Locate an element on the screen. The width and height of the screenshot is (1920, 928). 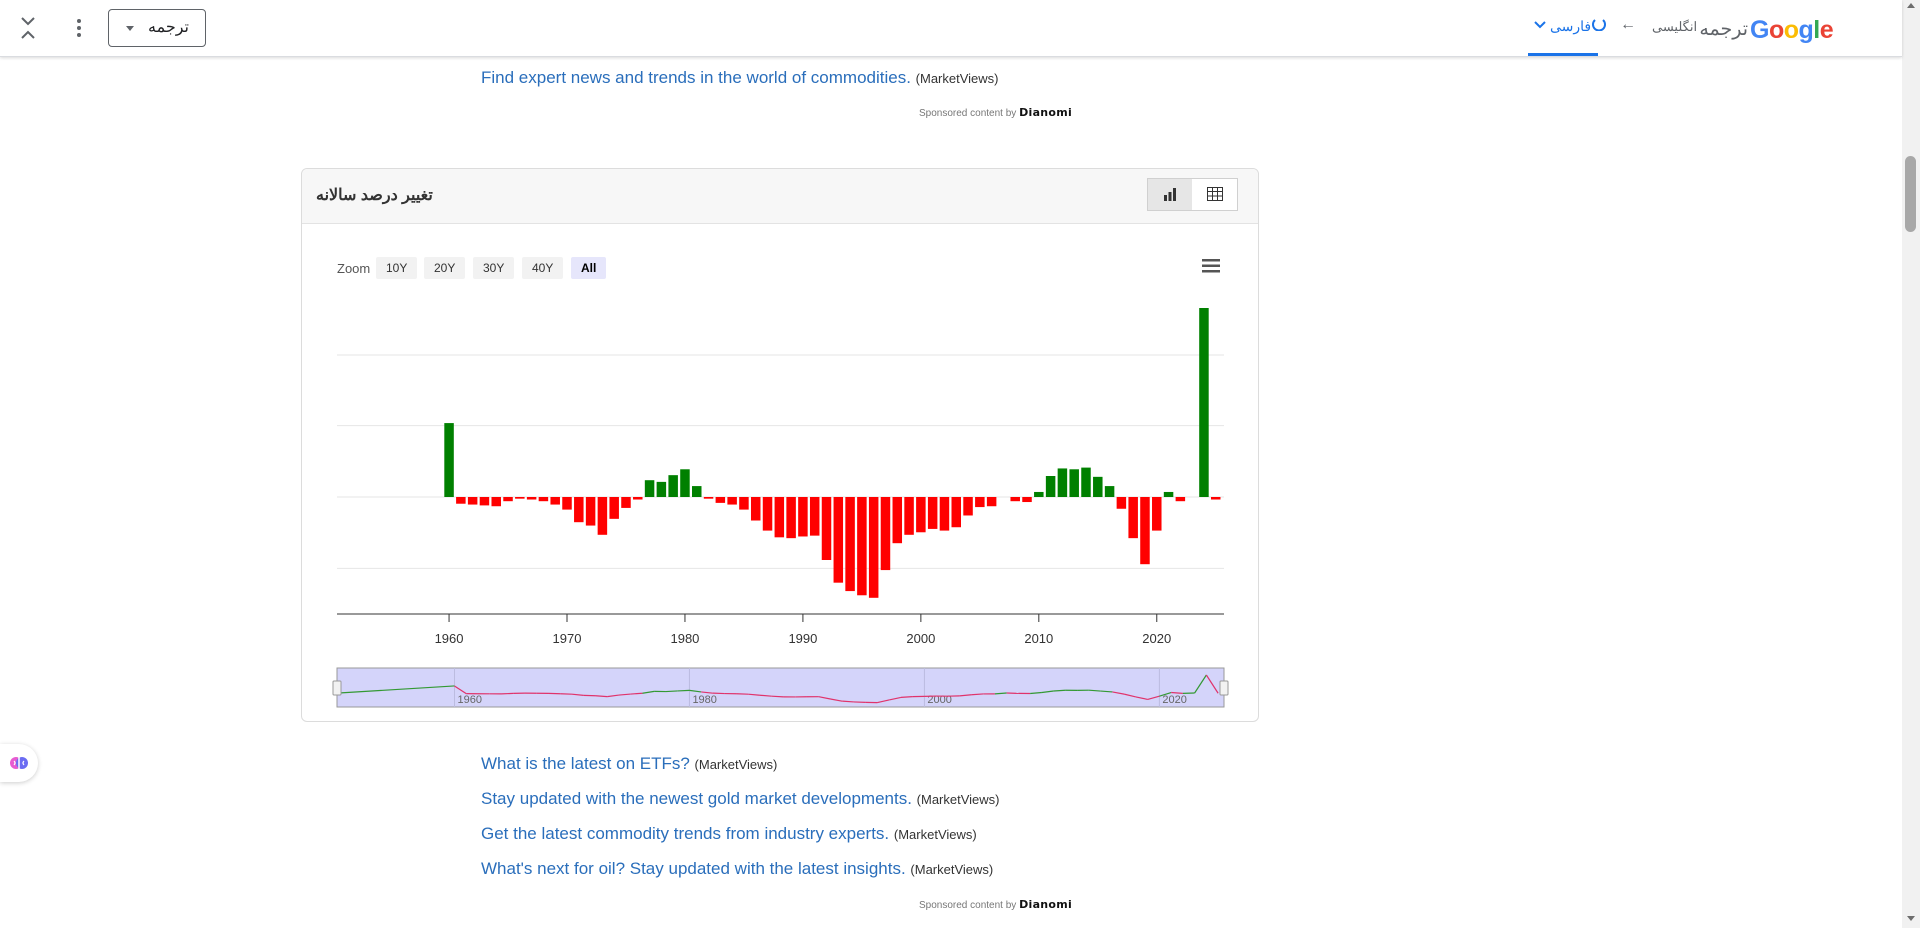
translation-mode-label: ترجمه is located at coordinates (168, 27).